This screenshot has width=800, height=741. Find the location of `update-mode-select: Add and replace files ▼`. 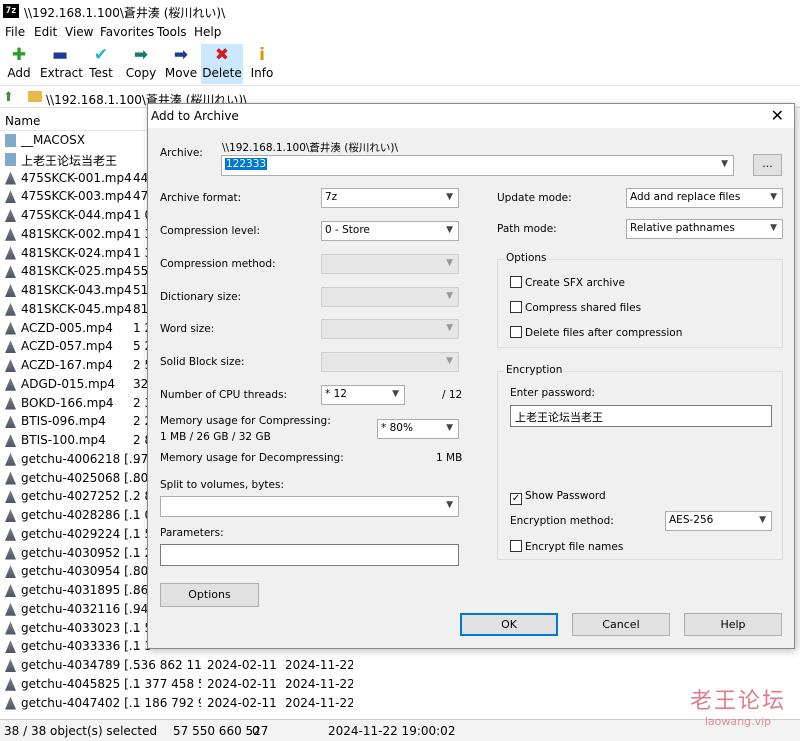

update-mode-select: Add and replace files ▼ is located at coordinates (704, 198).